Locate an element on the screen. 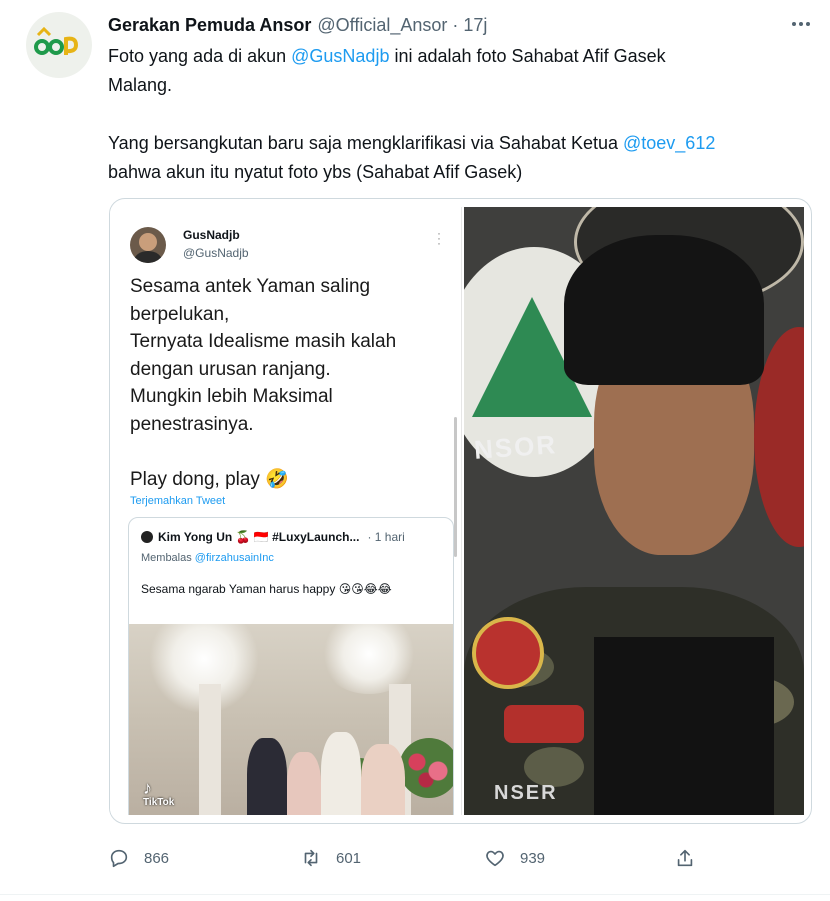 The image size is (830, 901). embedded-more-icon: · · · is located at coordinates (439, 238).